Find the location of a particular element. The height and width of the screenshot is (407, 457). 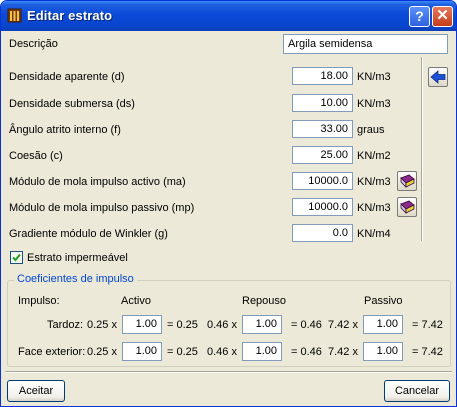

coef-input-face-passivo: 1.00 is located at coordinates (383, 351).